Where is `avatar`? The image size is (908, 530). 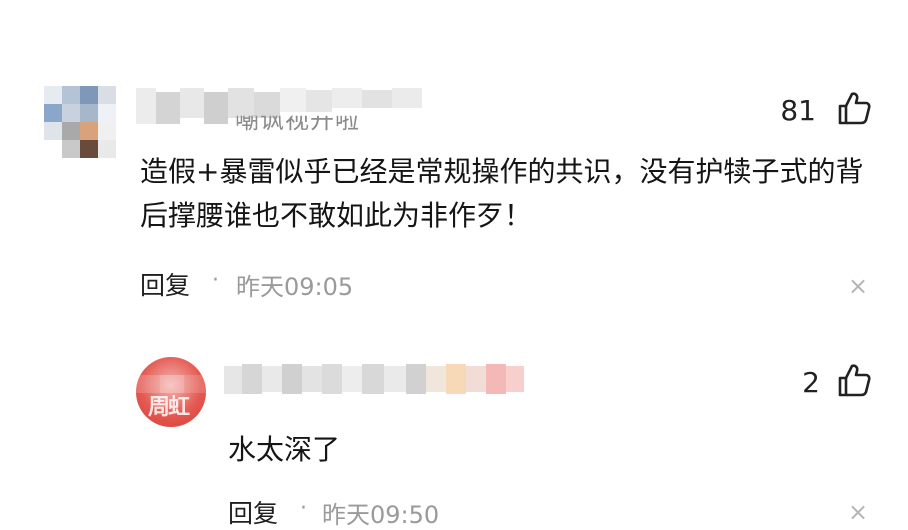 avatar is located at coordinates (80, 122).